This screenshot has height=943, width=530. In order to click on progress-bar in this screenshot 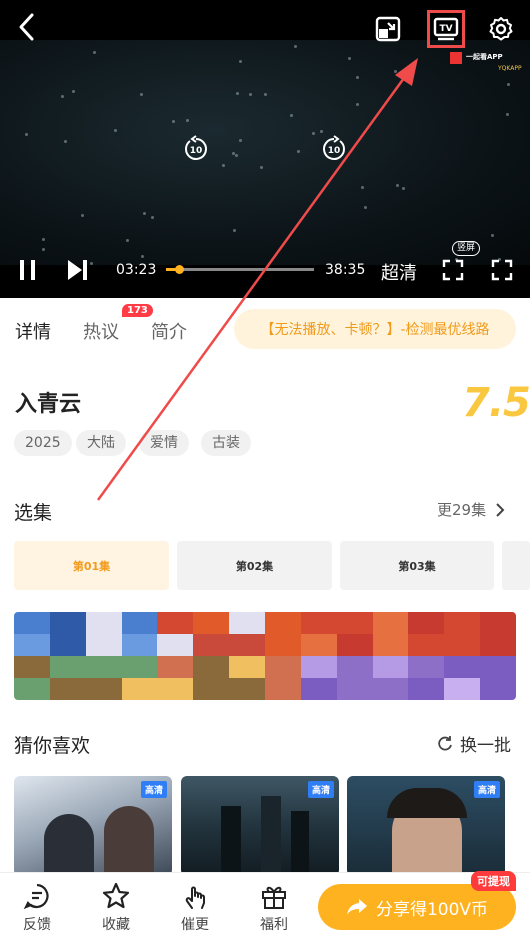, I will do `click(240, 269)`.